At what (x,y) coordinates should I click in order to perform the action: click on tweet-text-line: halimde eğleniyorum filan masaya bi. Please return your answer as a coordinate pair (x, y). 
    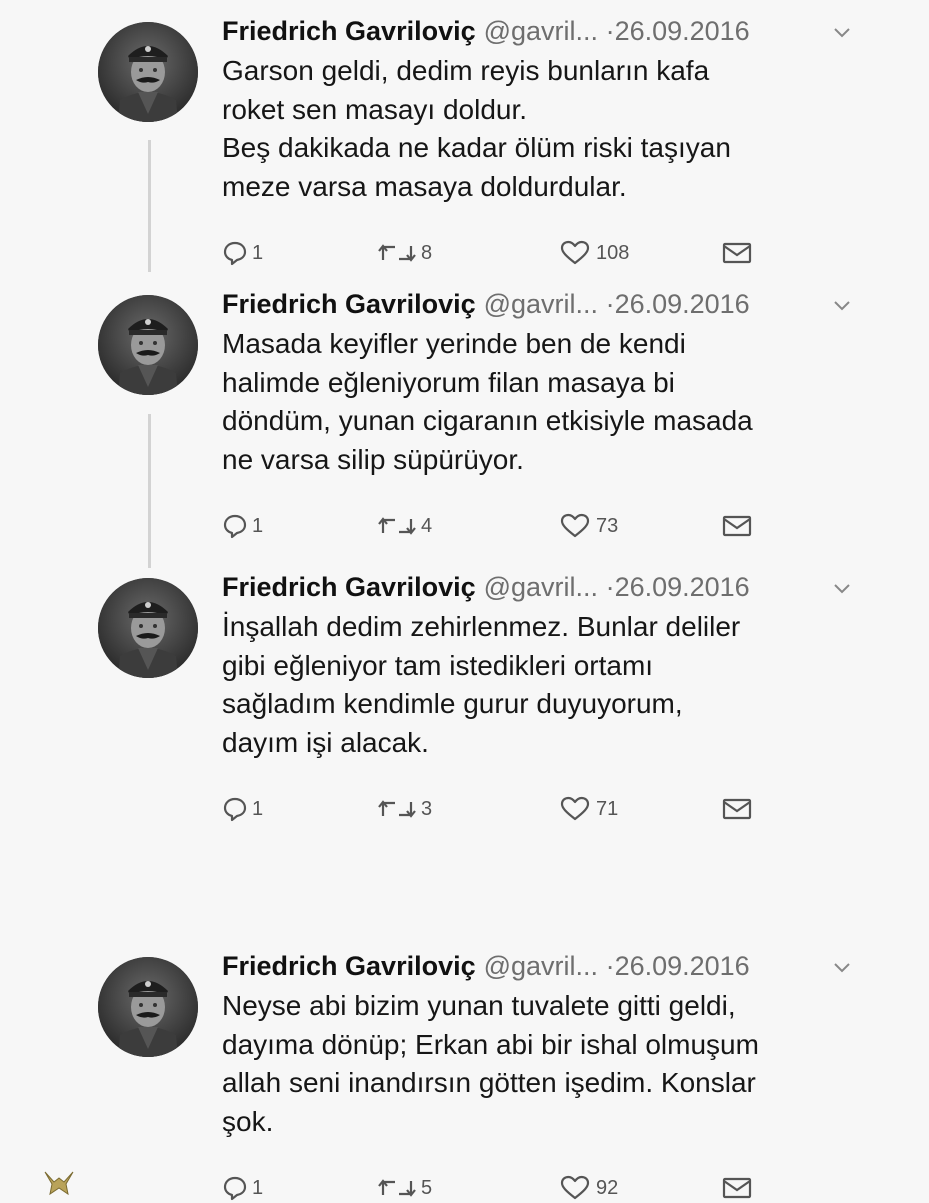
    Looking at the image, I should click on (448, 382).